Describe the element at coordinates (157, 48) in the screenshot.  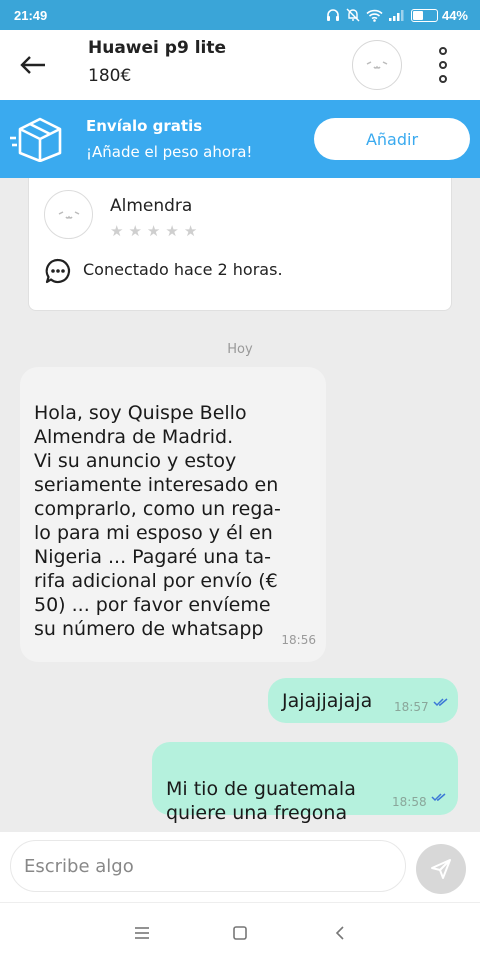
I see `item-title: Huawei p9 lite` at that location.